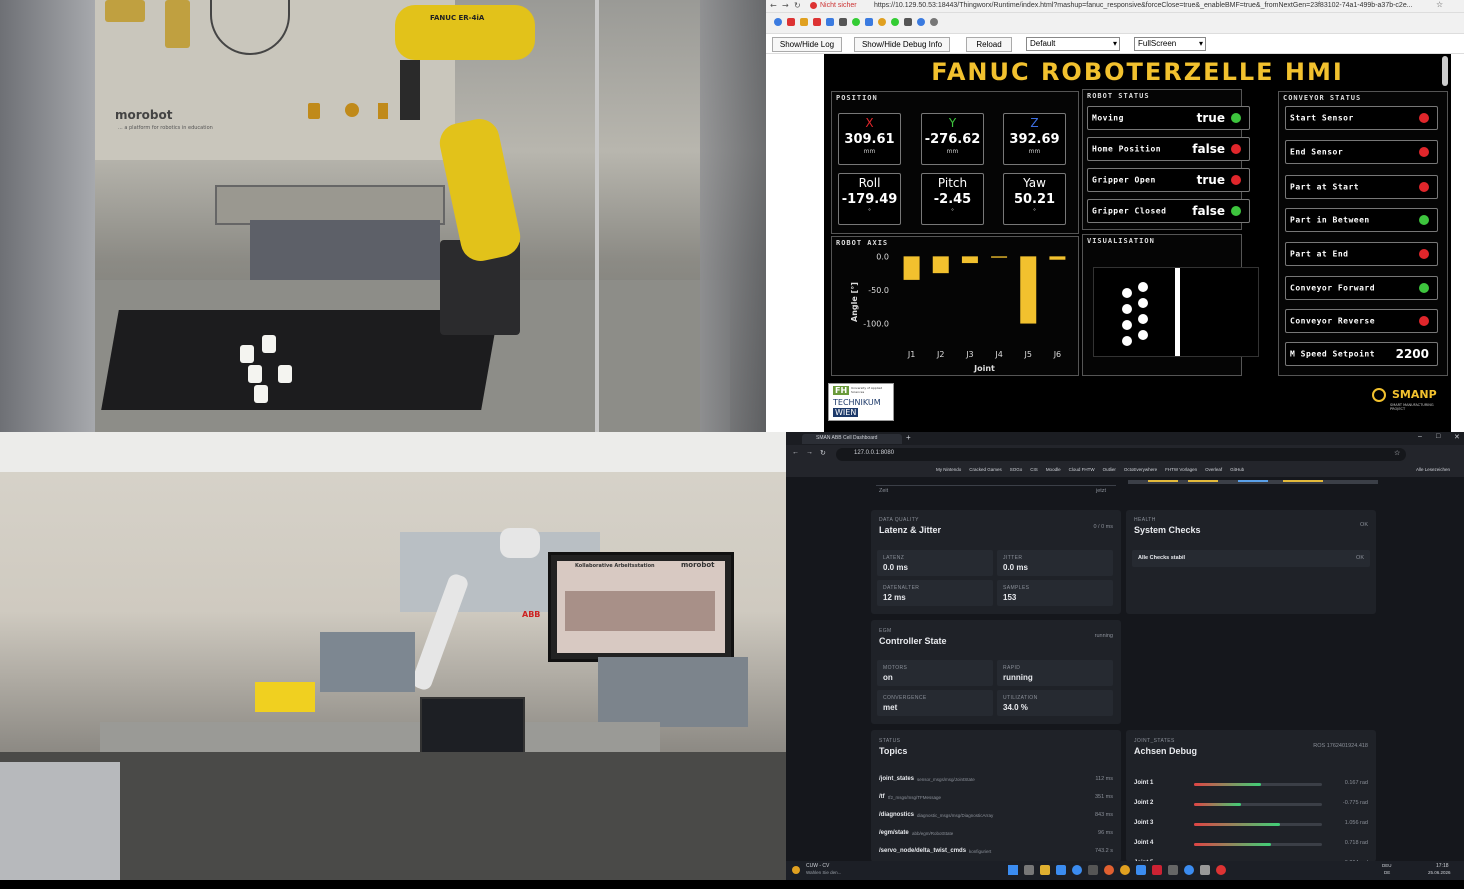 The width and height of the screenshot is (1464, 889). Describe the element at coordinates (1016, 471) in the screenshot. I see `bookmark-item: SOGo` at that location.